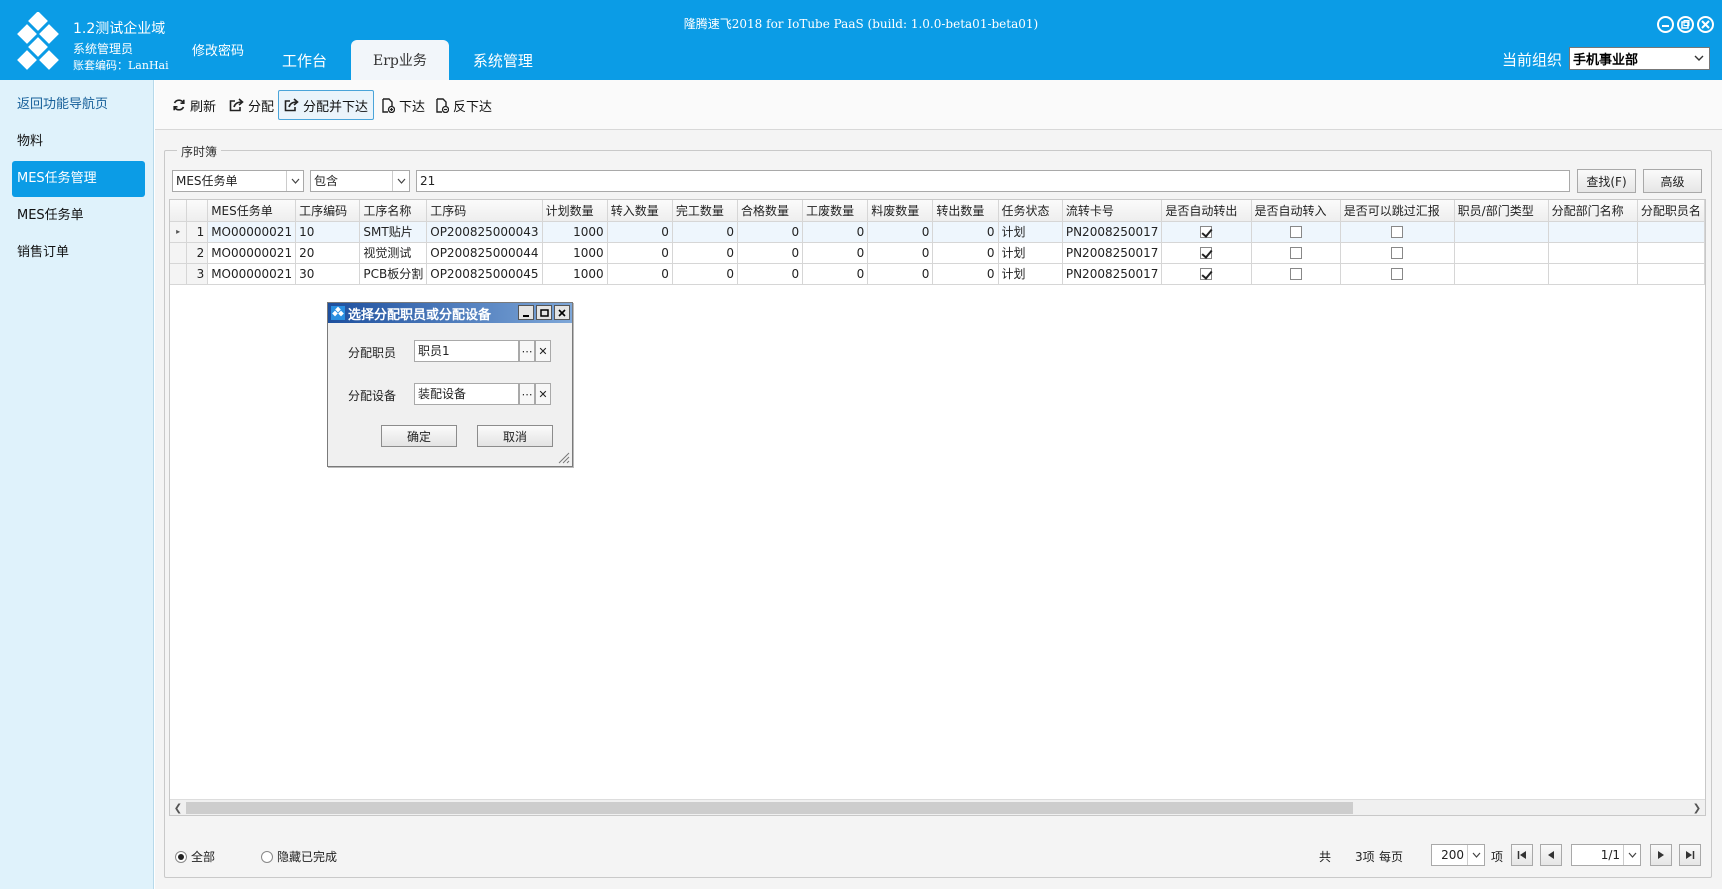 The width and height of the screenshot is (1722, 889). What do you see at coordinates (251, 105) in the screenshot?
I see `assign-button: 分配` at bounding box center [251, 105].